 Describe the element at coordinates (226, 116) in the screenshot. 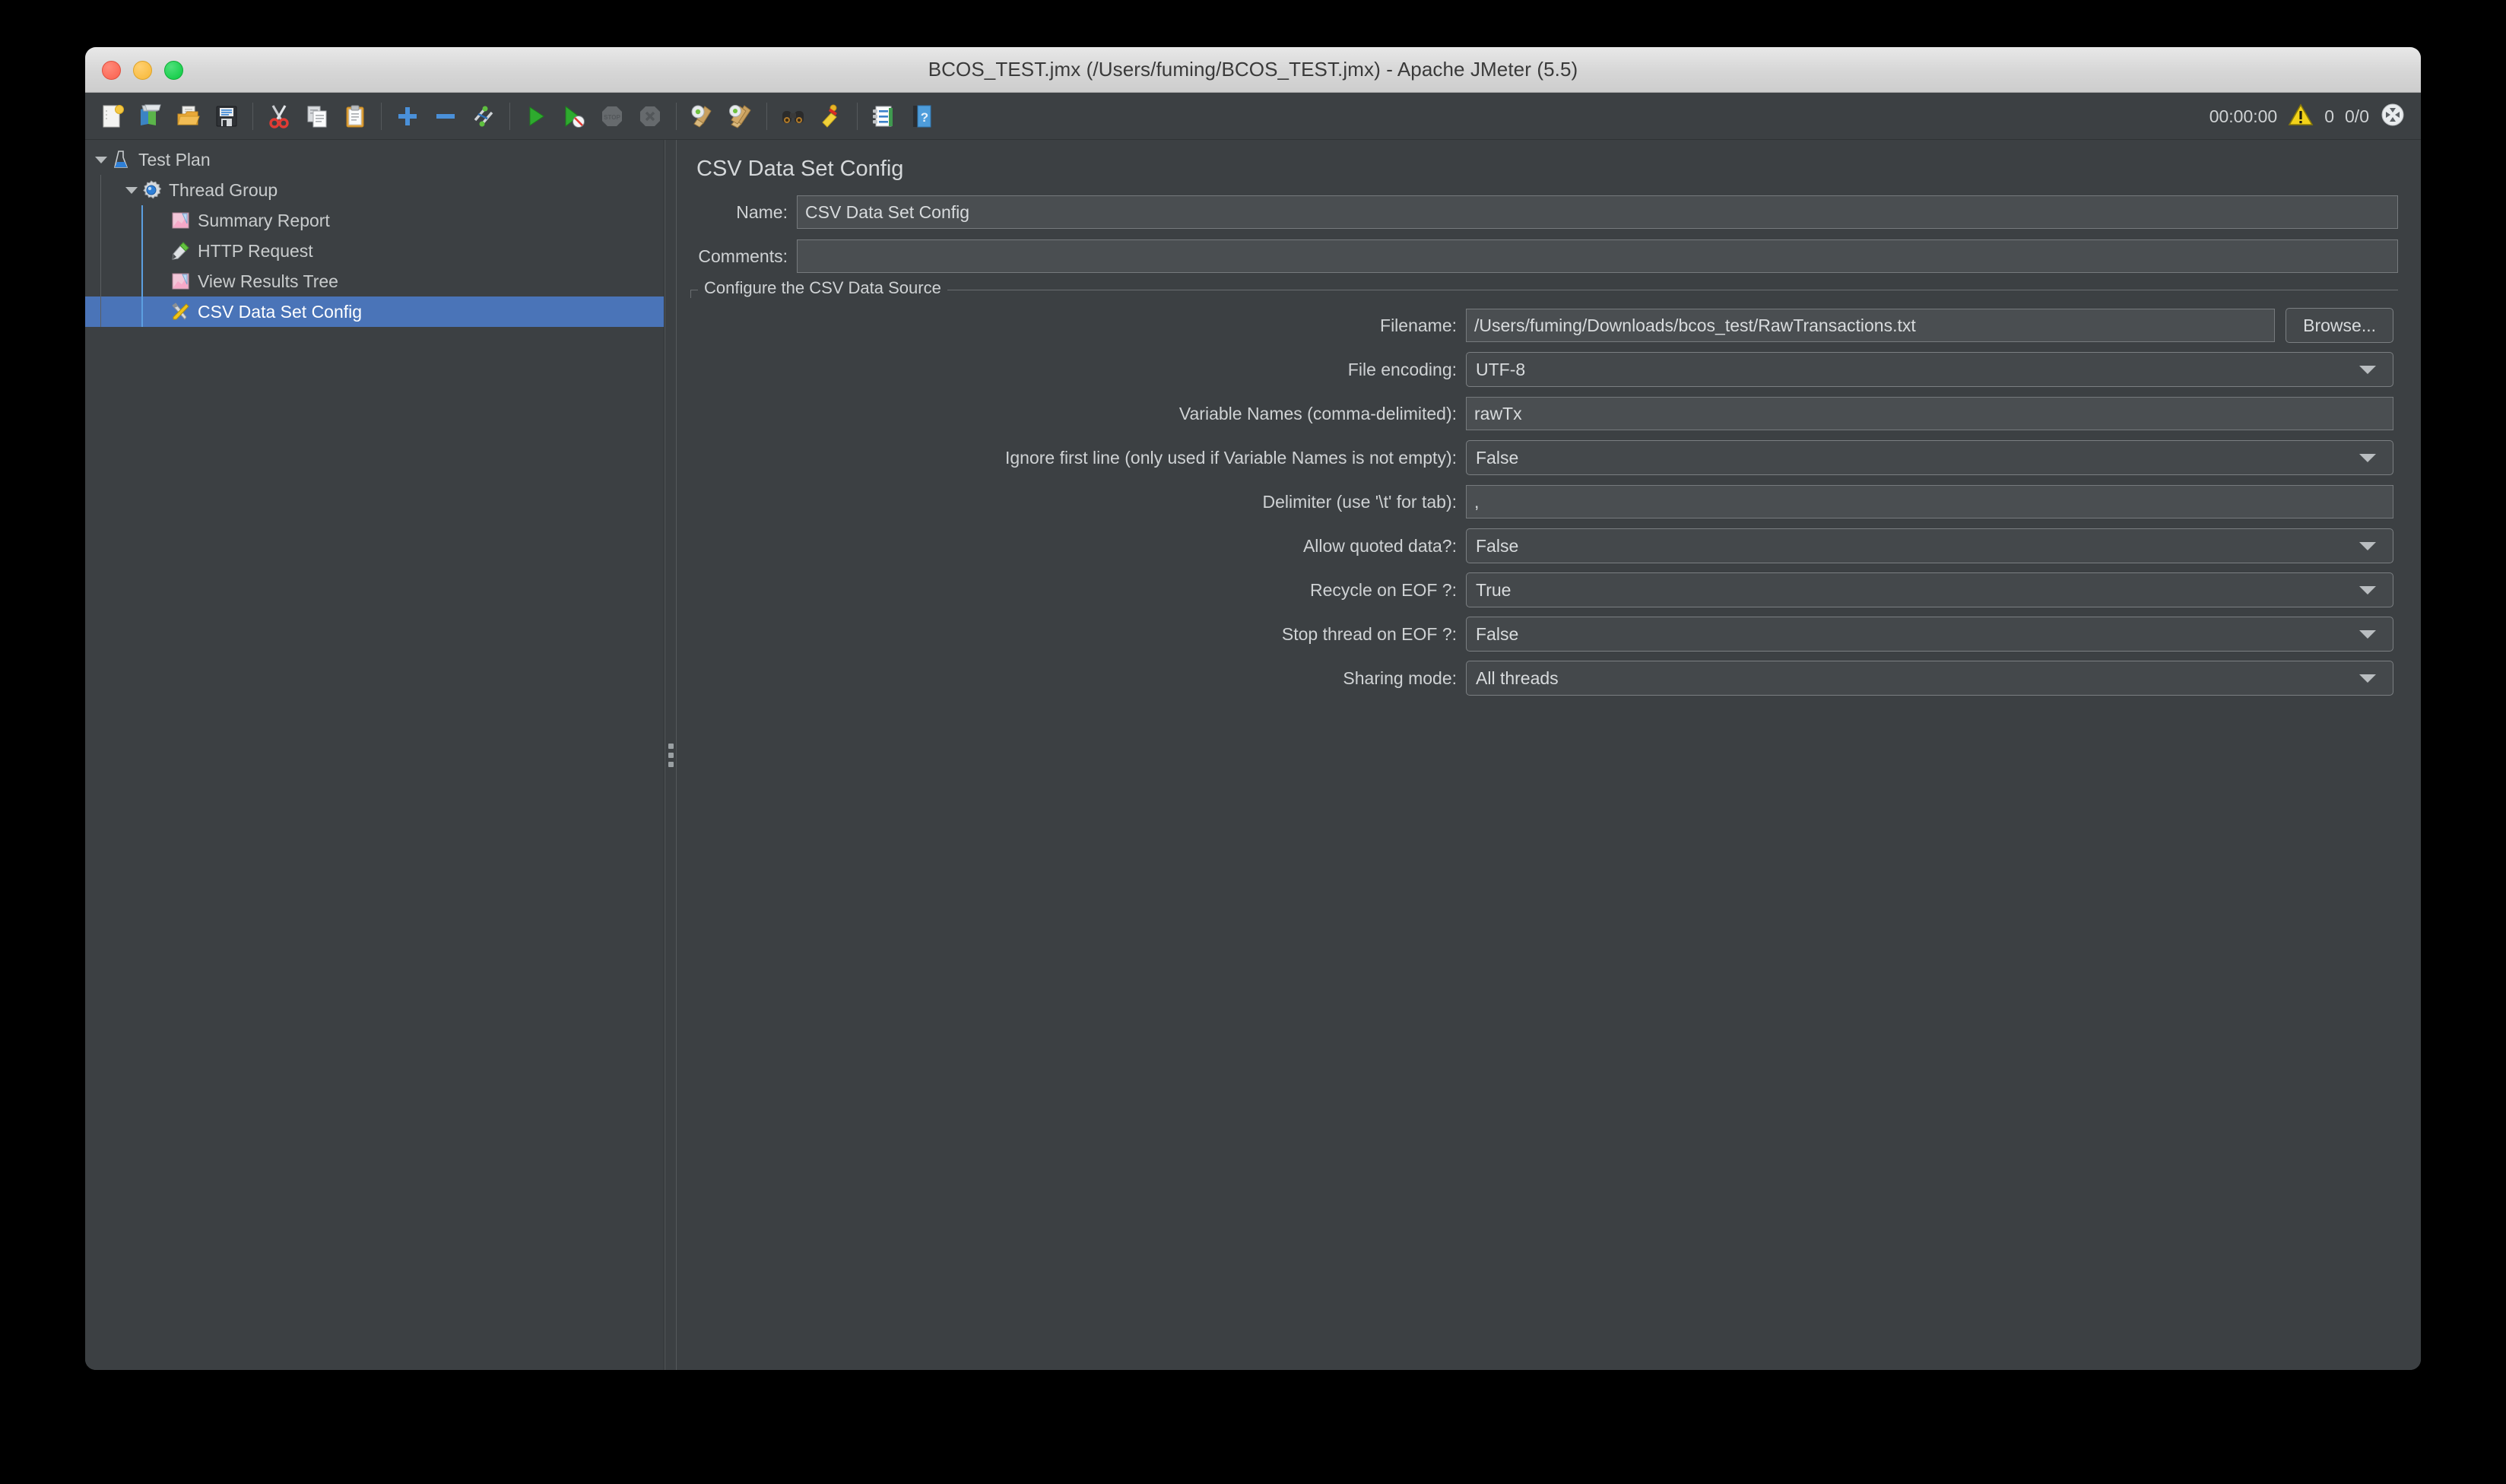

I see `save-icon` at that location.